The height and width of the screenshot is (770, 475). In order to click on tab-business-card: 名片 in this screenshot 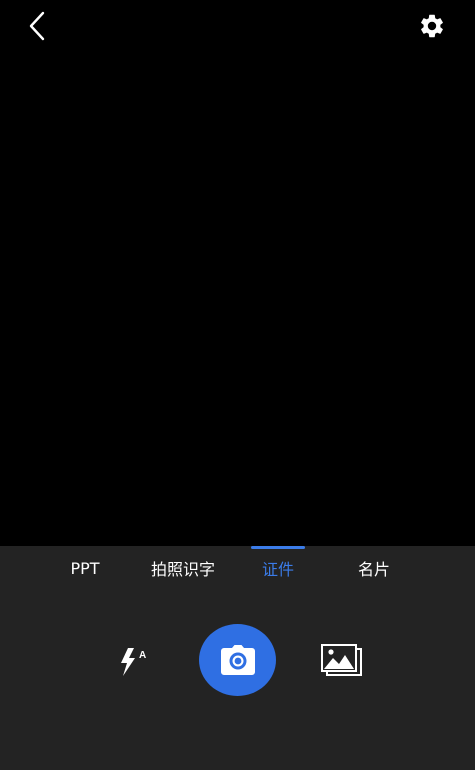, I will do `click(374, 568)`.